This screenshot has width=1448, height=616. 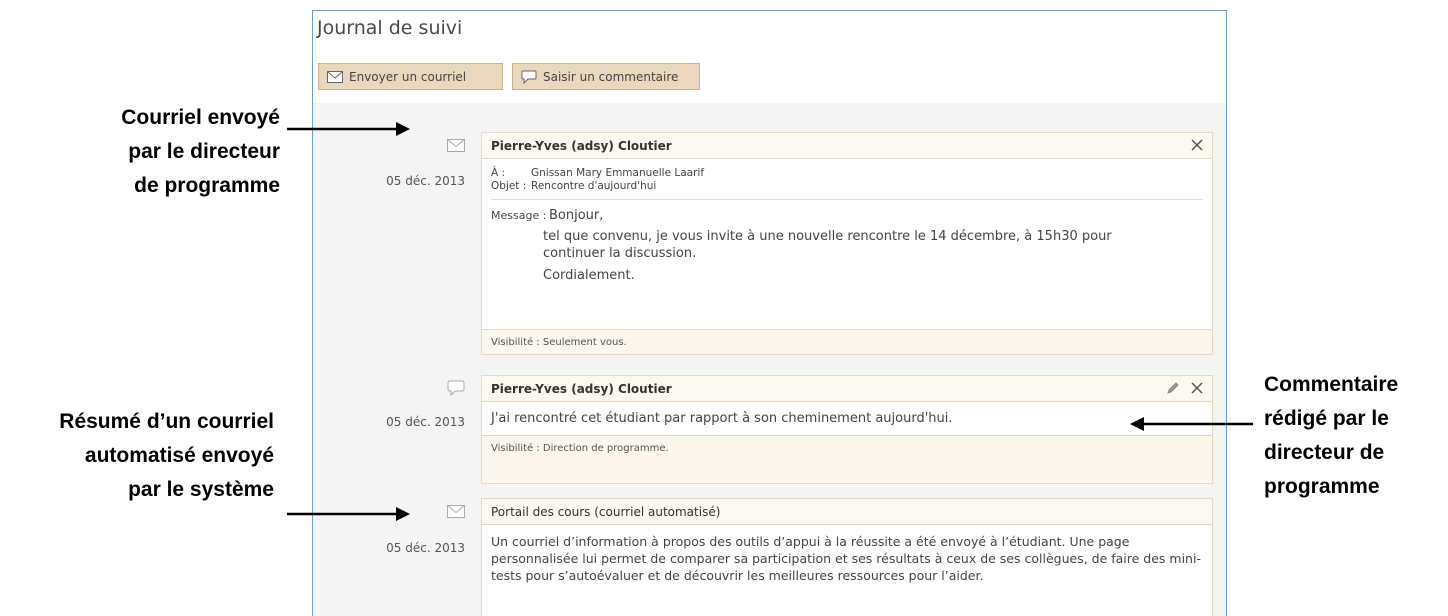 I want to click on add-comment-label: Saisir un commentaire, so click(x=611, y=76).